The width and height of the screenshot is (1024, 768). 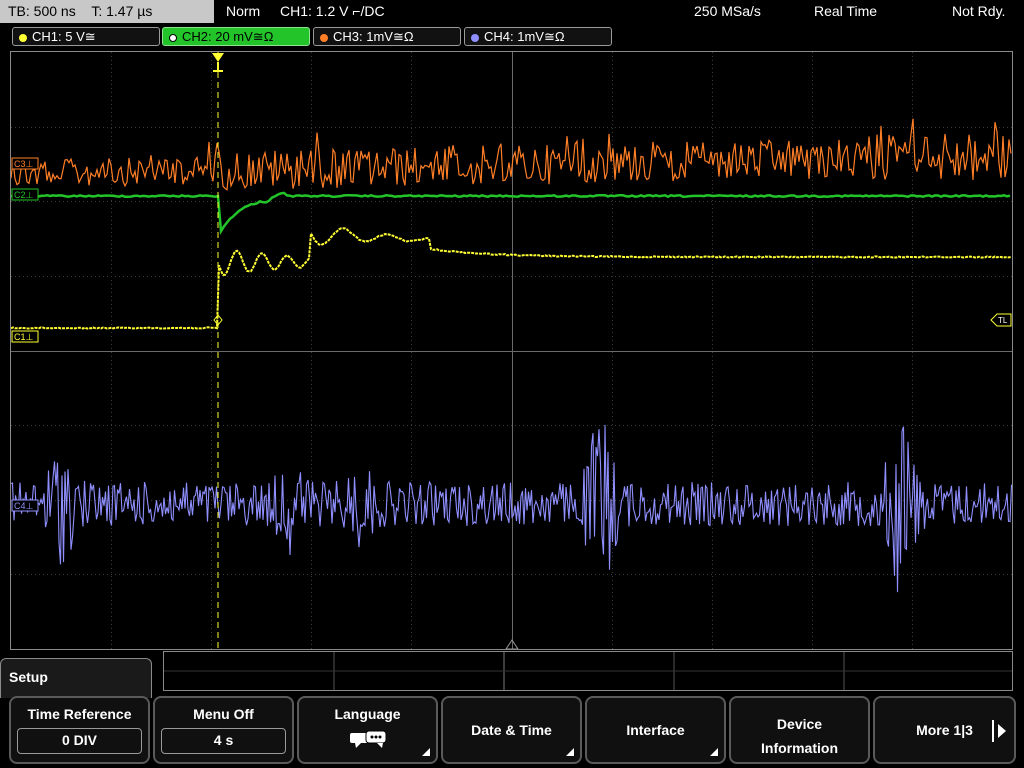 I want to click on svg-text: C4⊥, so click(x=24, y=506).